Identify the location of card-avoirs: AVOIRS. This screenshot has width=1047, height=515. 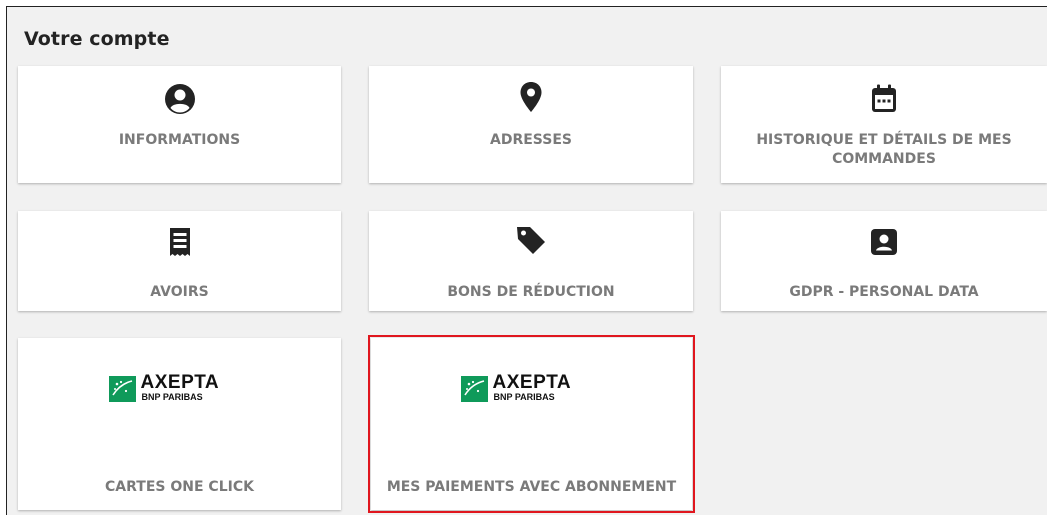
(179, 261).